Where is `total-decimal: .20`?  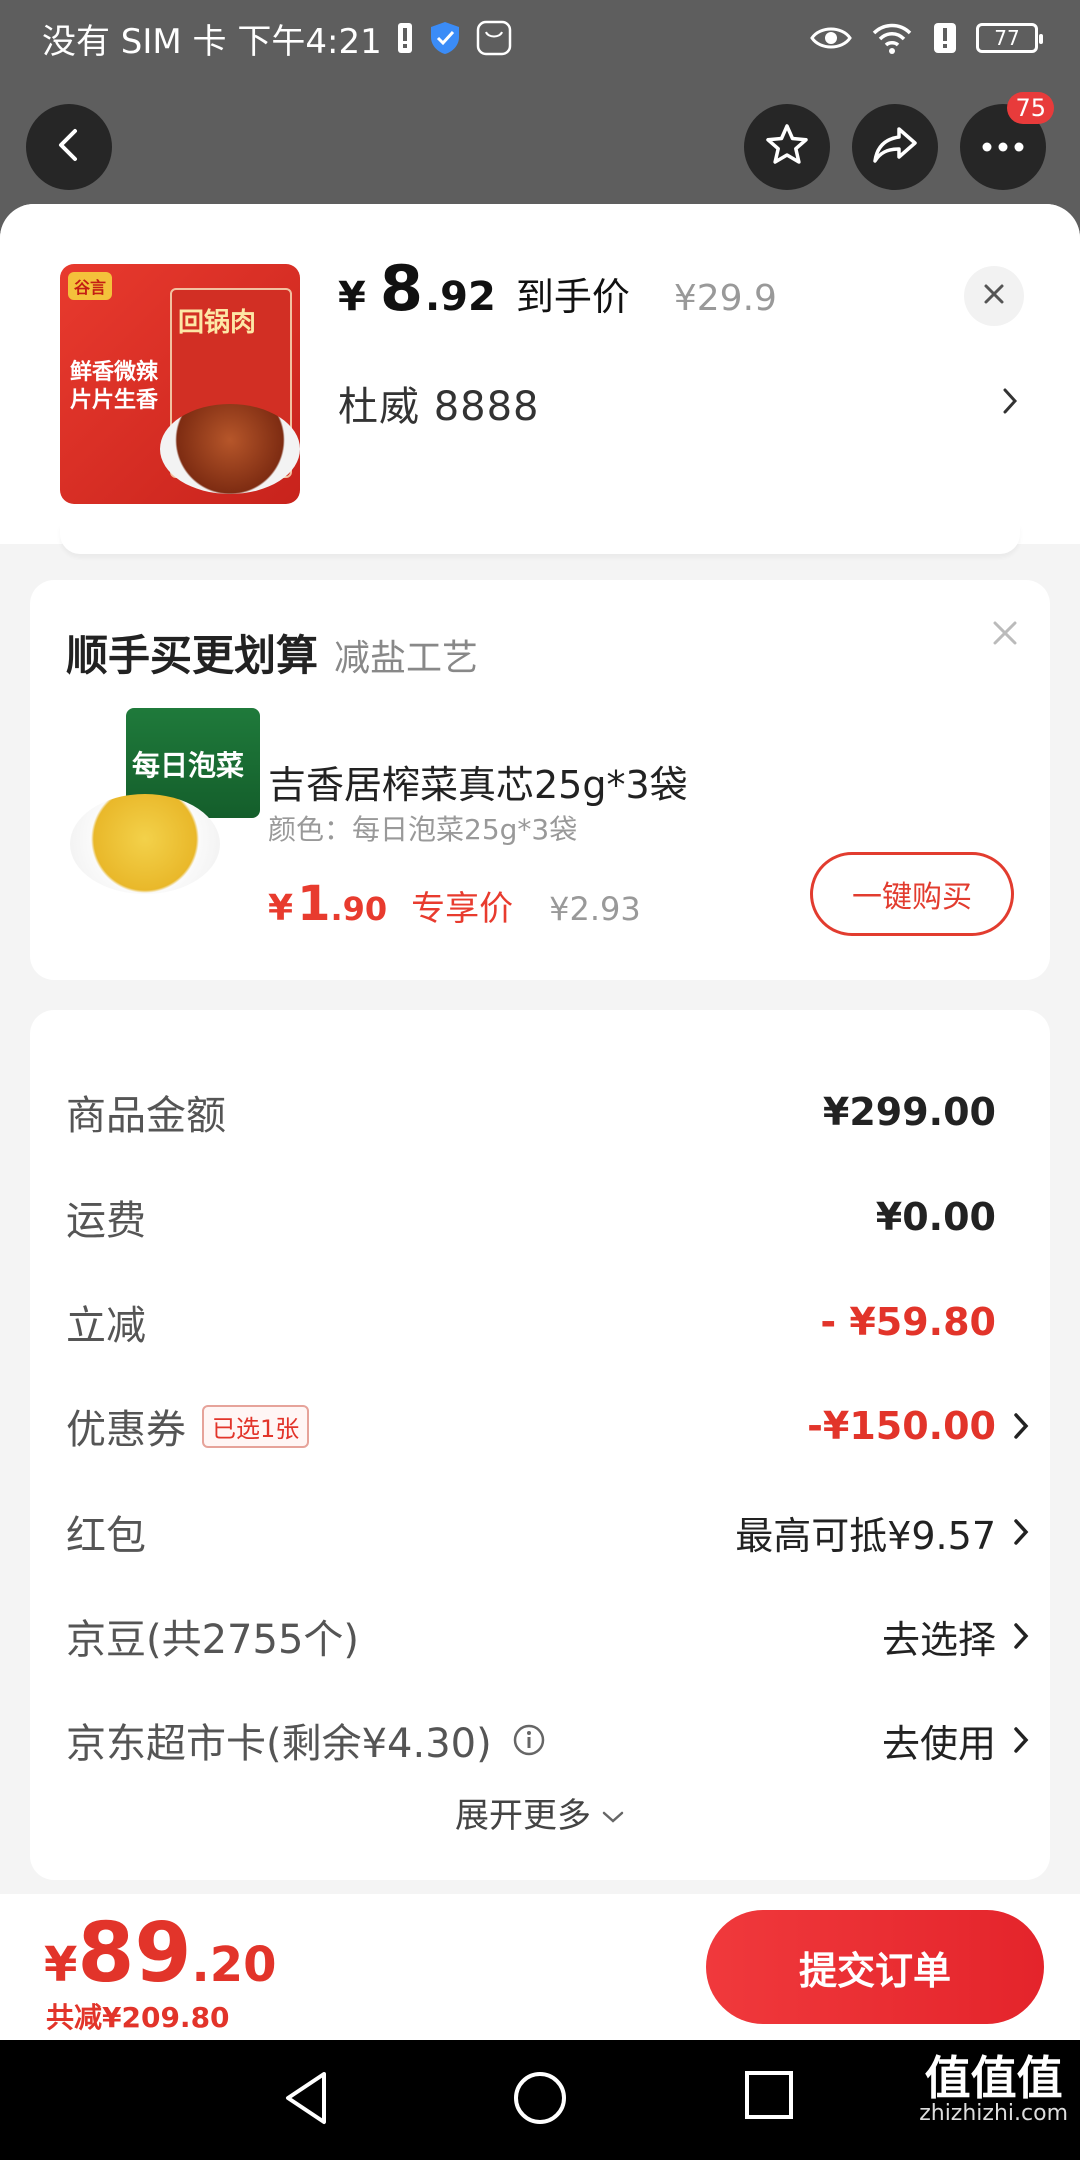
total-decimal: .20 is located at coordinates (234, 1965).